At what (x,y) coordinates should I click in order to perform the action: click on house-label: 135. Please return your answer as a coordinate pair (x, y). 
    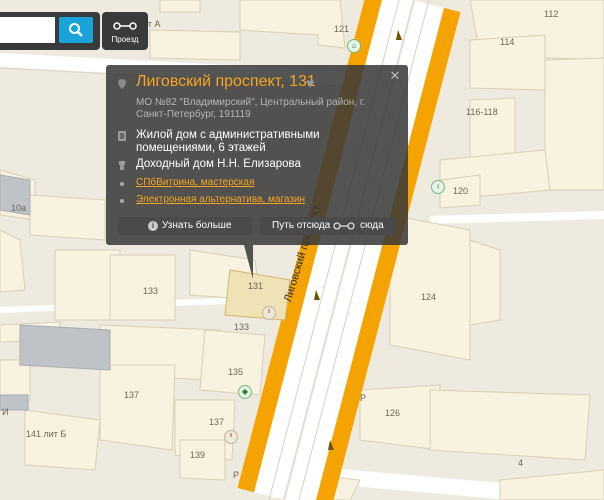
    Looking at the image, I should click on (236, 372).